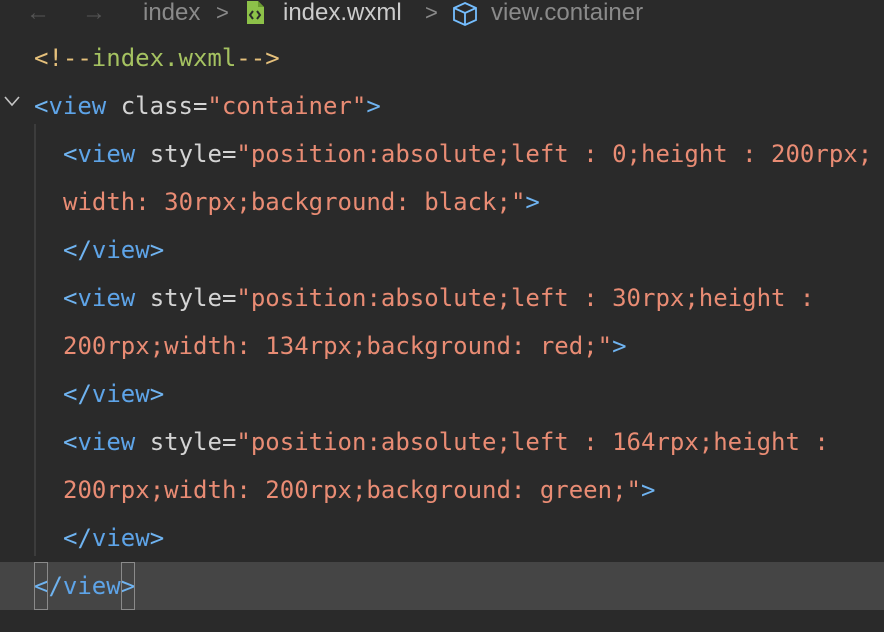 This screenshot has width=884, height=632. I want to click on file-code-icon, so click(255, 12).